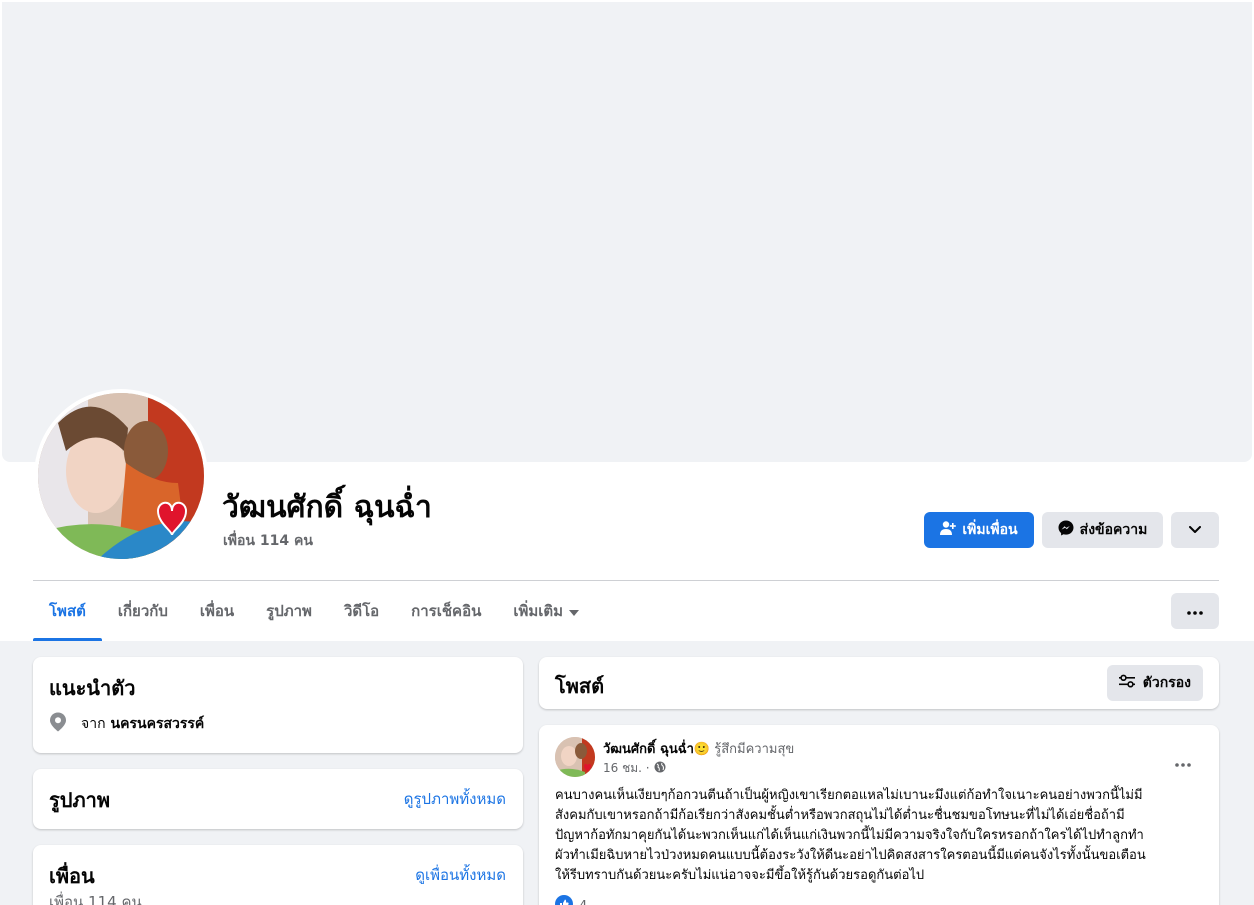 This screenshot has width=1254, height=905. What do you see at coordinates (583, 902) in the screenshot?
I see `reaction-count: 4` at bounding box center [583, 902].